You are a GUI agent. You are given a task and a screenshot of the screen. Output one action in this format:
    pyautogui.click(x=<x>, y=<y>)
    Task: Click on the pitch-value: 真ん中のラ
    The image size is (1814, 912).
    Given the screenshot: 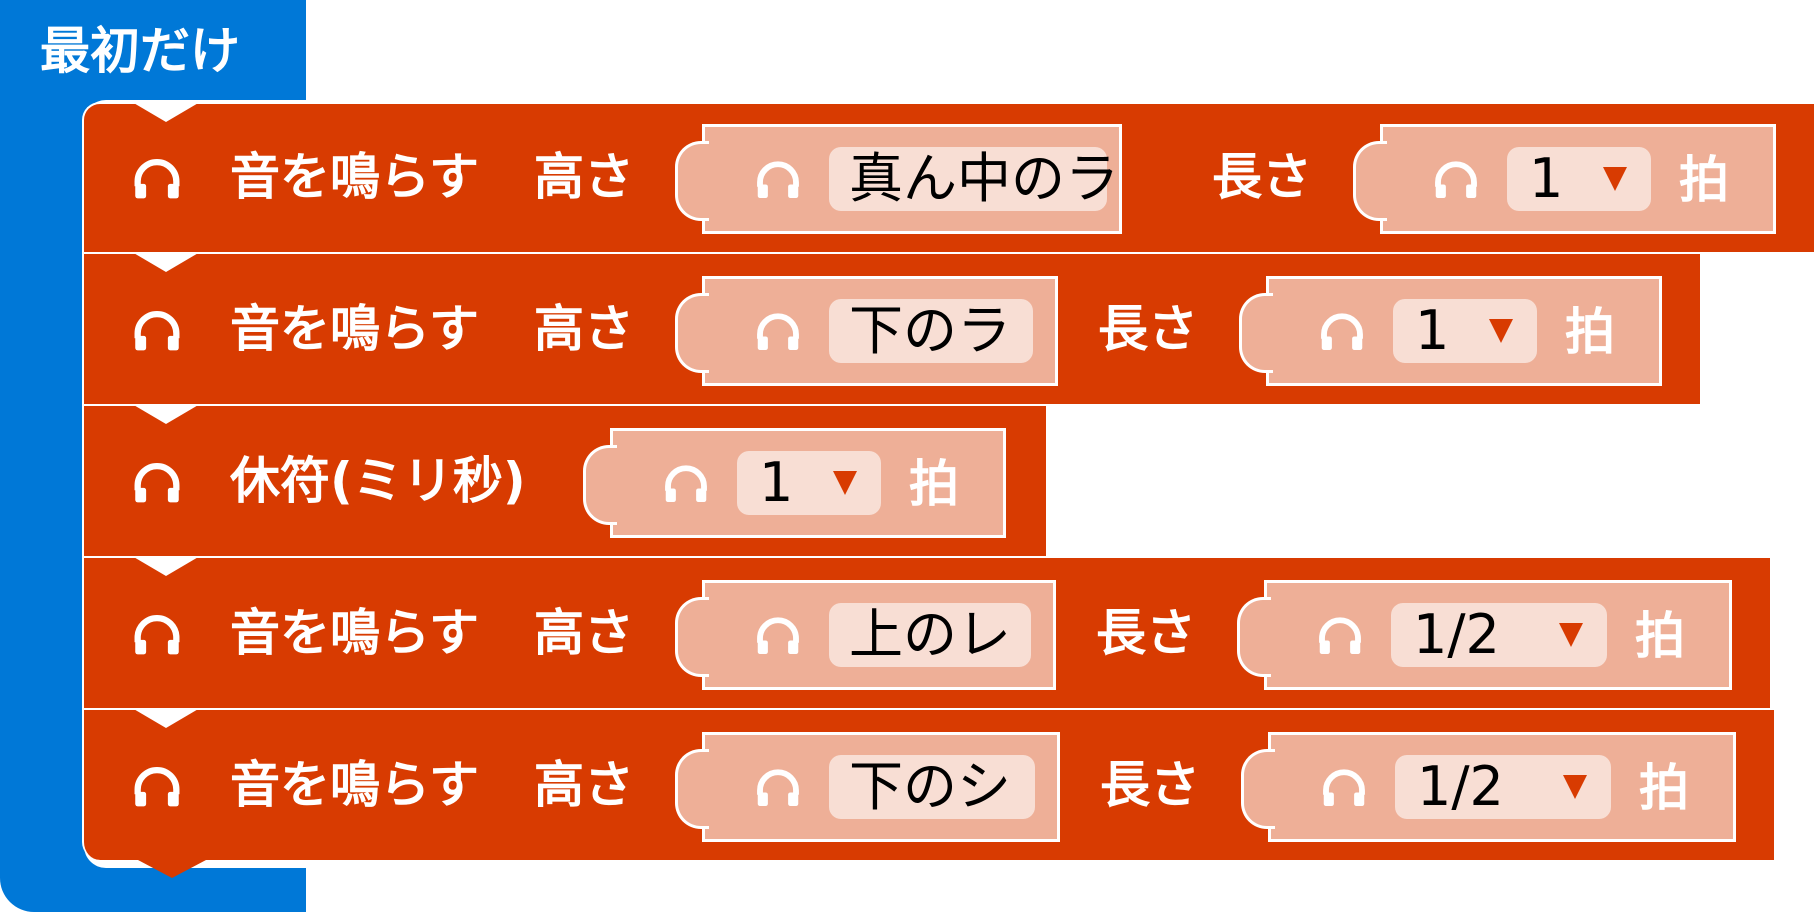 What is the action you would take?
    pyautogui.click(x=984, y=178)
    